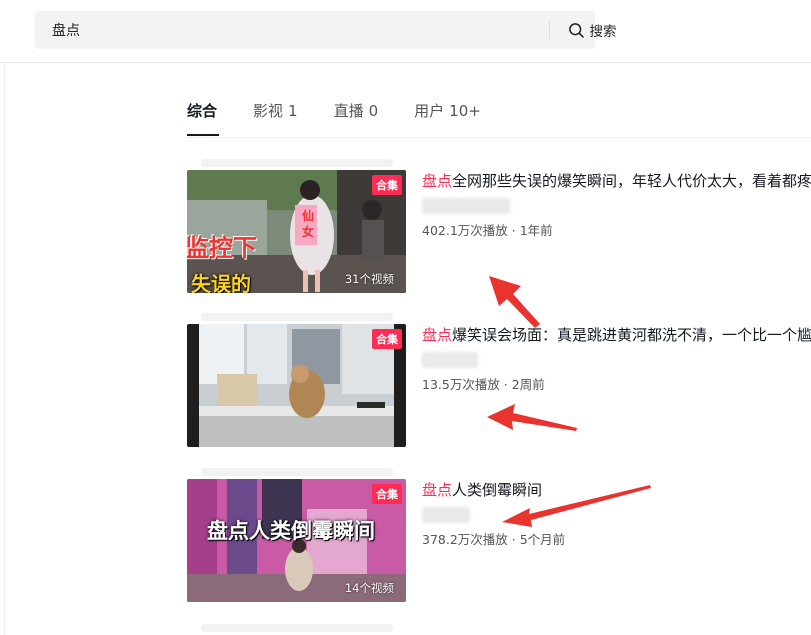 The height and width of the screenshot is (635, 811). Describe the element at coordinates (499, 137) in the screenshot. I see `tabs-divider` at that location.